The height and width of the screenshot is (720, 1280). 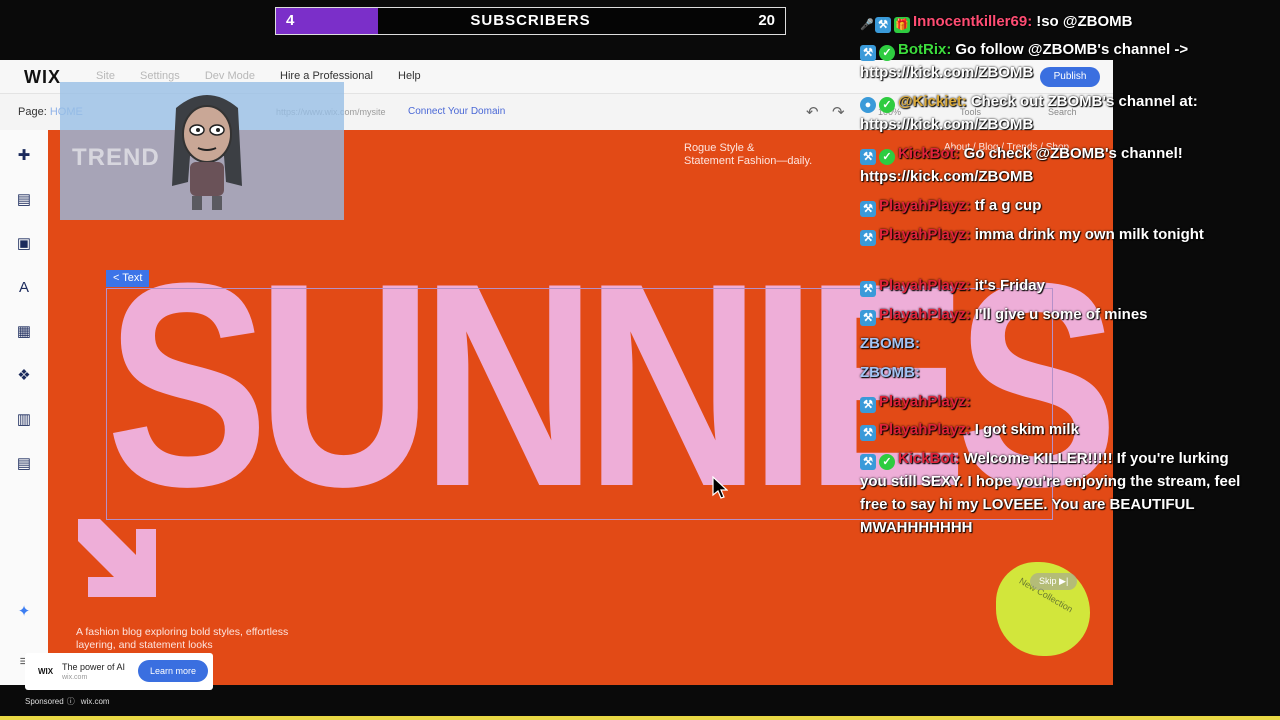 What do you see at coordinates (1057, 401) in the screenshot?
I see `chat-message: ⚒ PlayahPlayz:` at bounding box center [1057, 401].